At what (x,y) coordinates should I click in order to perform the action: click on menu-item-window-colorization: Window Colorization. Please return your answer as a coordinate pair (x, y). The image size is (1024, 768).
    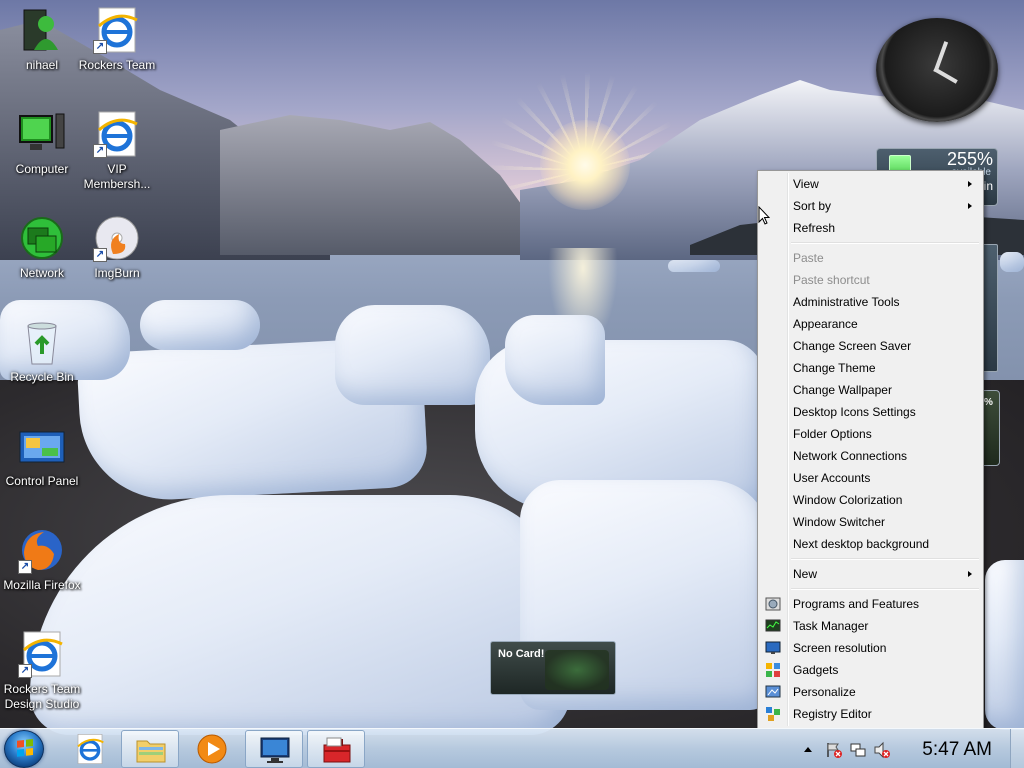
    Looking at the image, I should click on (870, 500).